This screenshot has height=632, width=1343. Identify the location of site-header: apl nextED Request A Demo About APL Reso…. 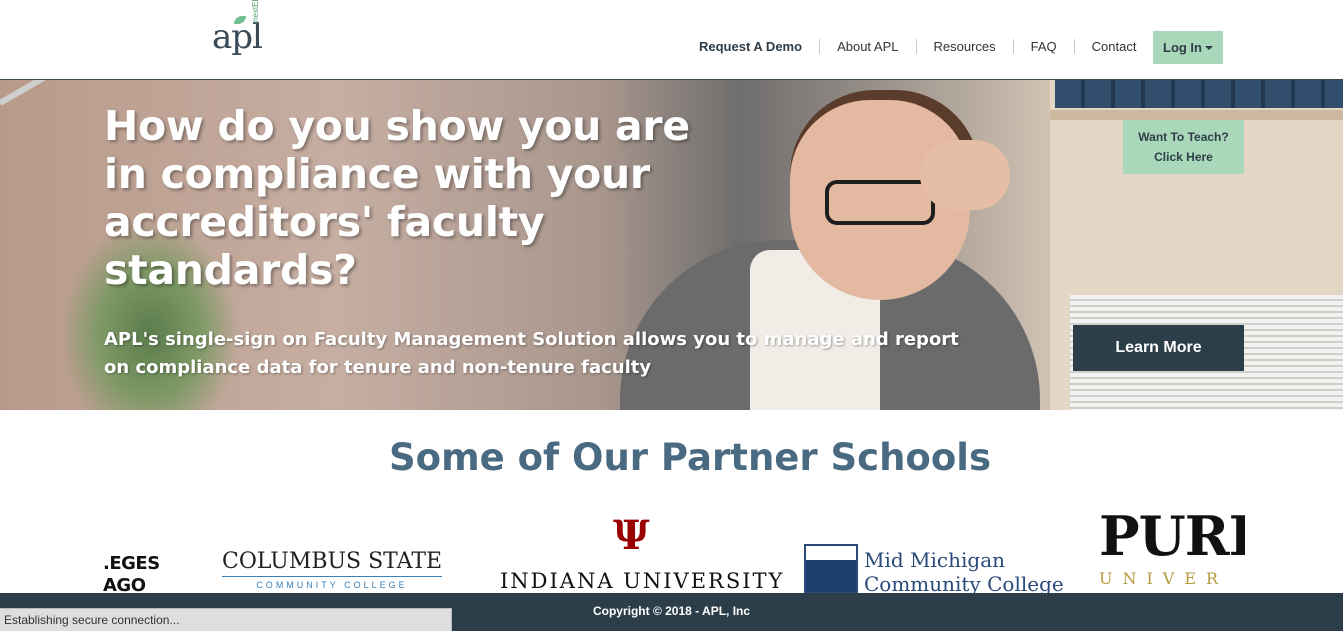
(671, 40).